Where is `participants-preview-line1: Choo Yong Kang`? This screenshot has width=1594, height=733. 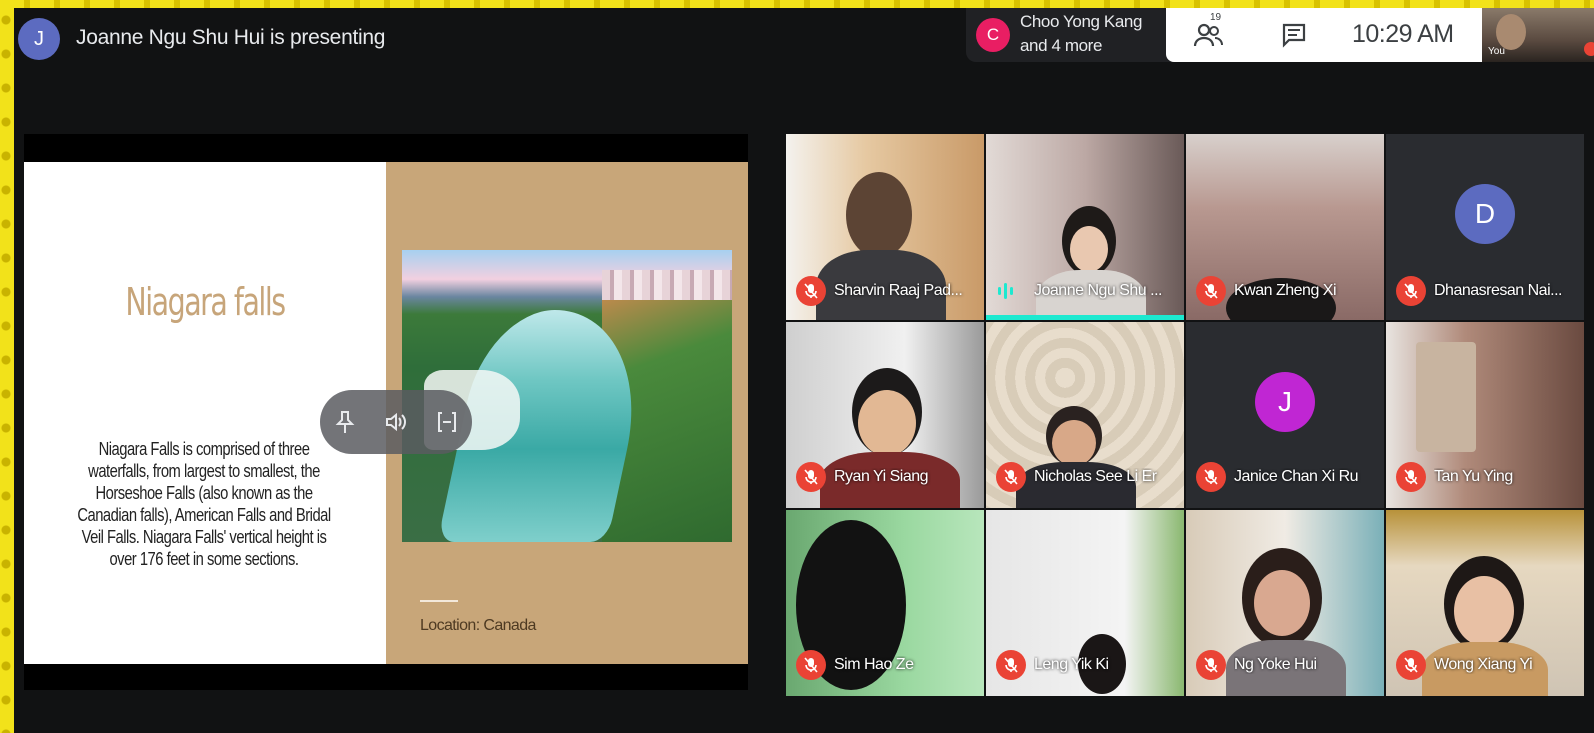
participants-preview-line1: Choo Yong Kang is located at coordinates (1081, 21).